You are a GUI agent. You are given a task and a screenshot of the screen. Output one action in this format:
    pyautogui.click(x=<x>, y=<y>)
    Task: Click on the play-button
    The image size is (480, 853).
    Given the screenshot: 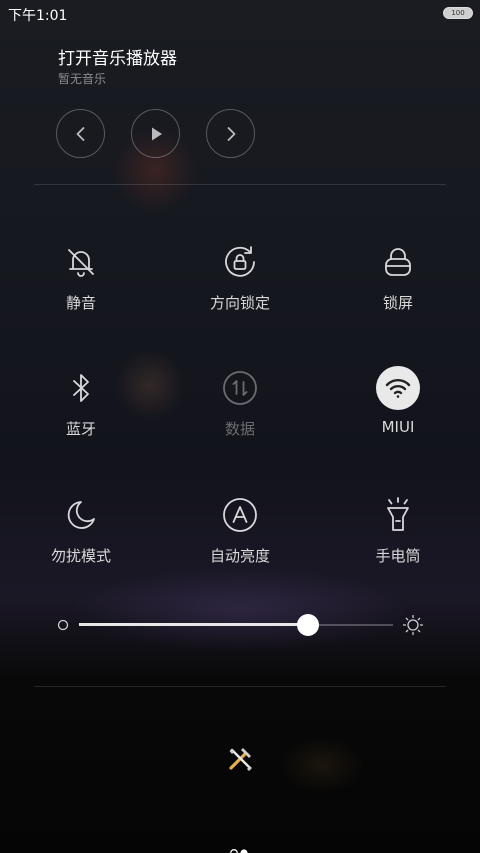 What is the action you would take?
    pyautogui.click(x=155, y=133)
    